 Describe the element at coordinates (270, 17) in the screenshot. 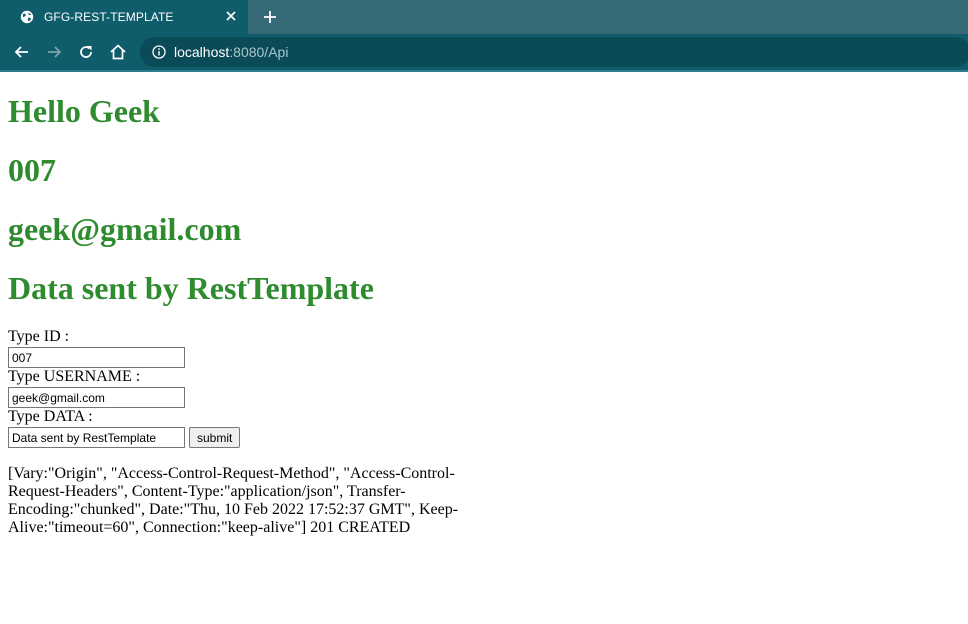

I see `new-tab-plus-icon` at that location.